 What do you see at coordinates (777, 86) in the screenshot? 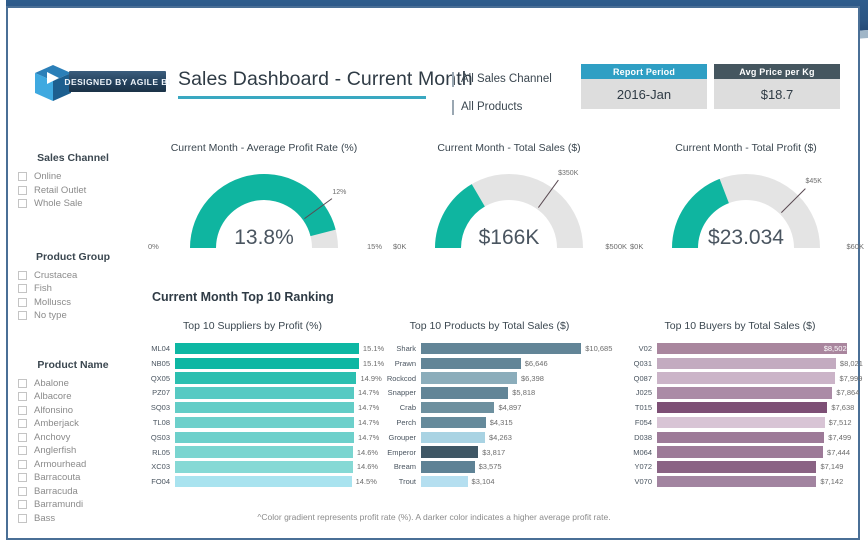
I see `kpi-card-avg-price-per-kg: Avg Price per Kg $18.7` at bounding box center [777, 86].